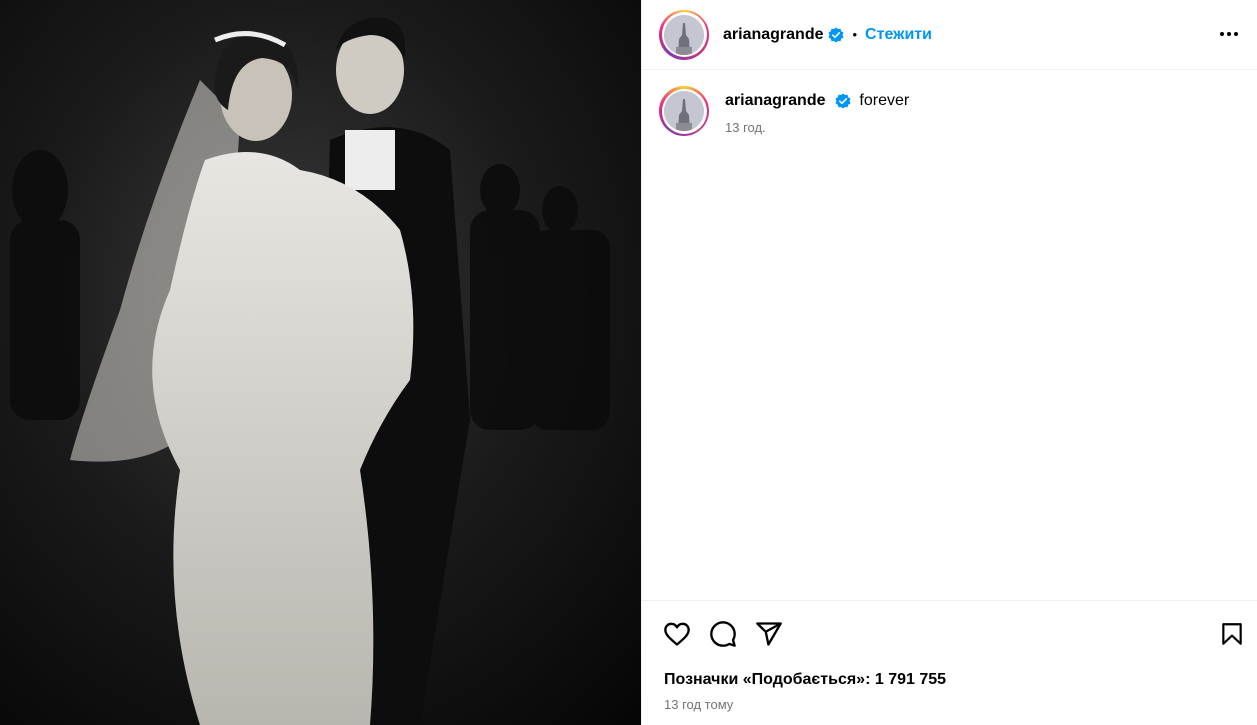  Describe the element at coordinates (775, 100) in the screenshot. I see `caption-username: arianagrande` at that location.